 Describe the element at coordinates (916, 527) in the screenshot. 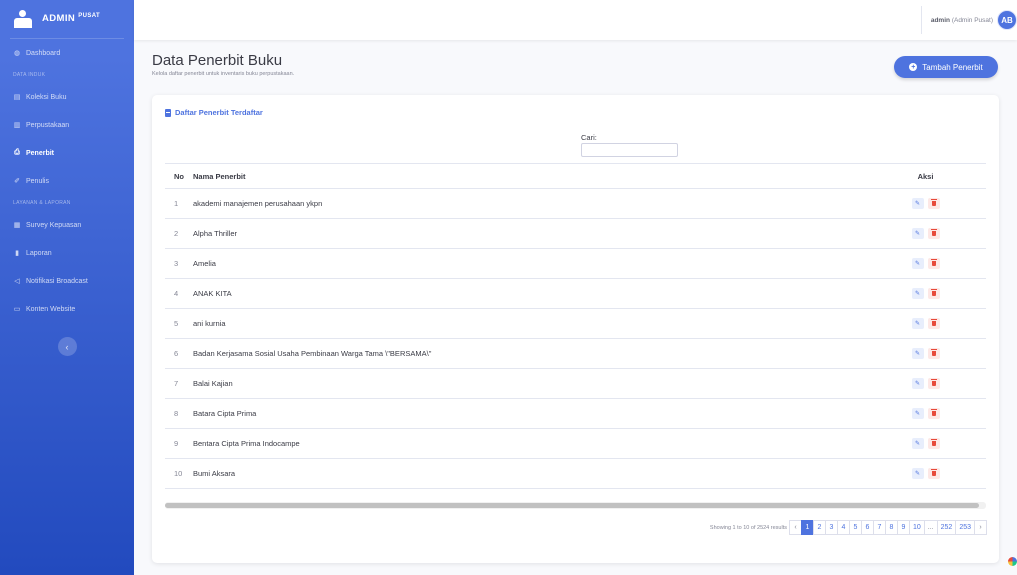

I see `page-button: 10` at that location.